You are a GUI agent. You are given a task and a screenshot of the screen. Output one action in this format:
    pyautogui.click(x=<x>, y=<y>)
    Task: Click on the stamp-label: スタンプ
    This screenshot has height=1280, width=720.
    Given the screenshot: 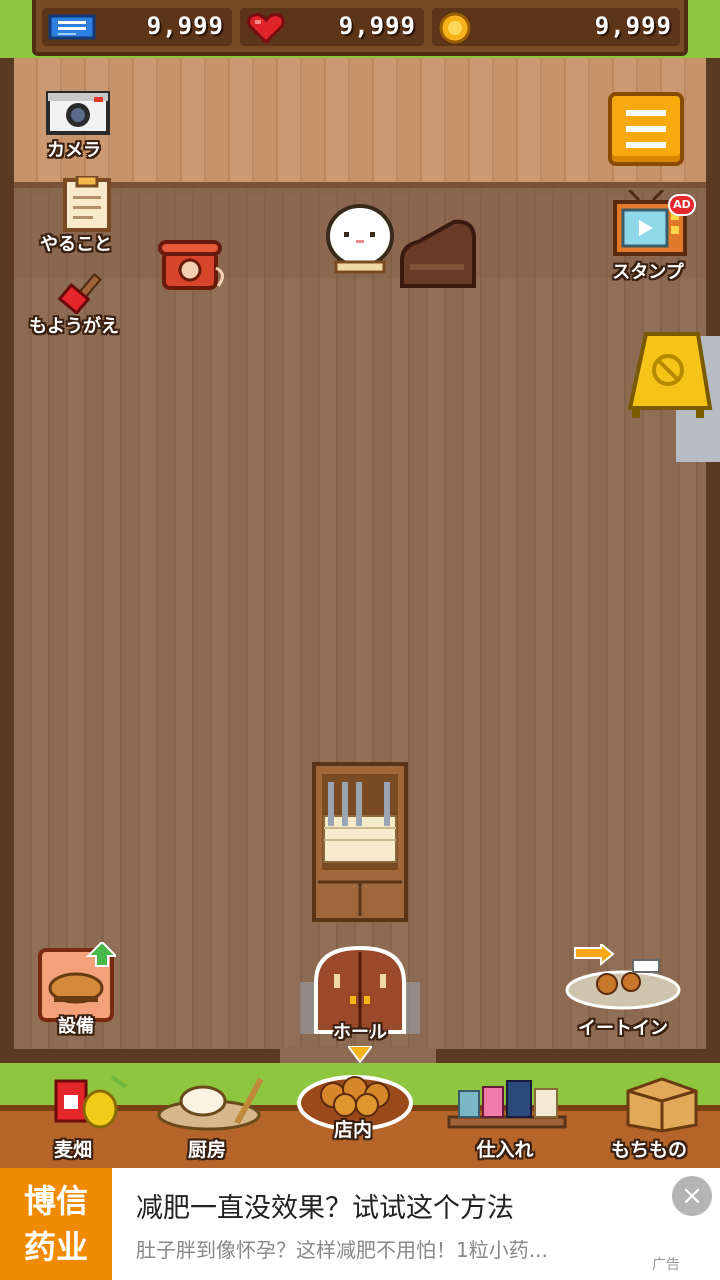 What is the action you would take?
    pyautogui.click(x=648, y=272)
    